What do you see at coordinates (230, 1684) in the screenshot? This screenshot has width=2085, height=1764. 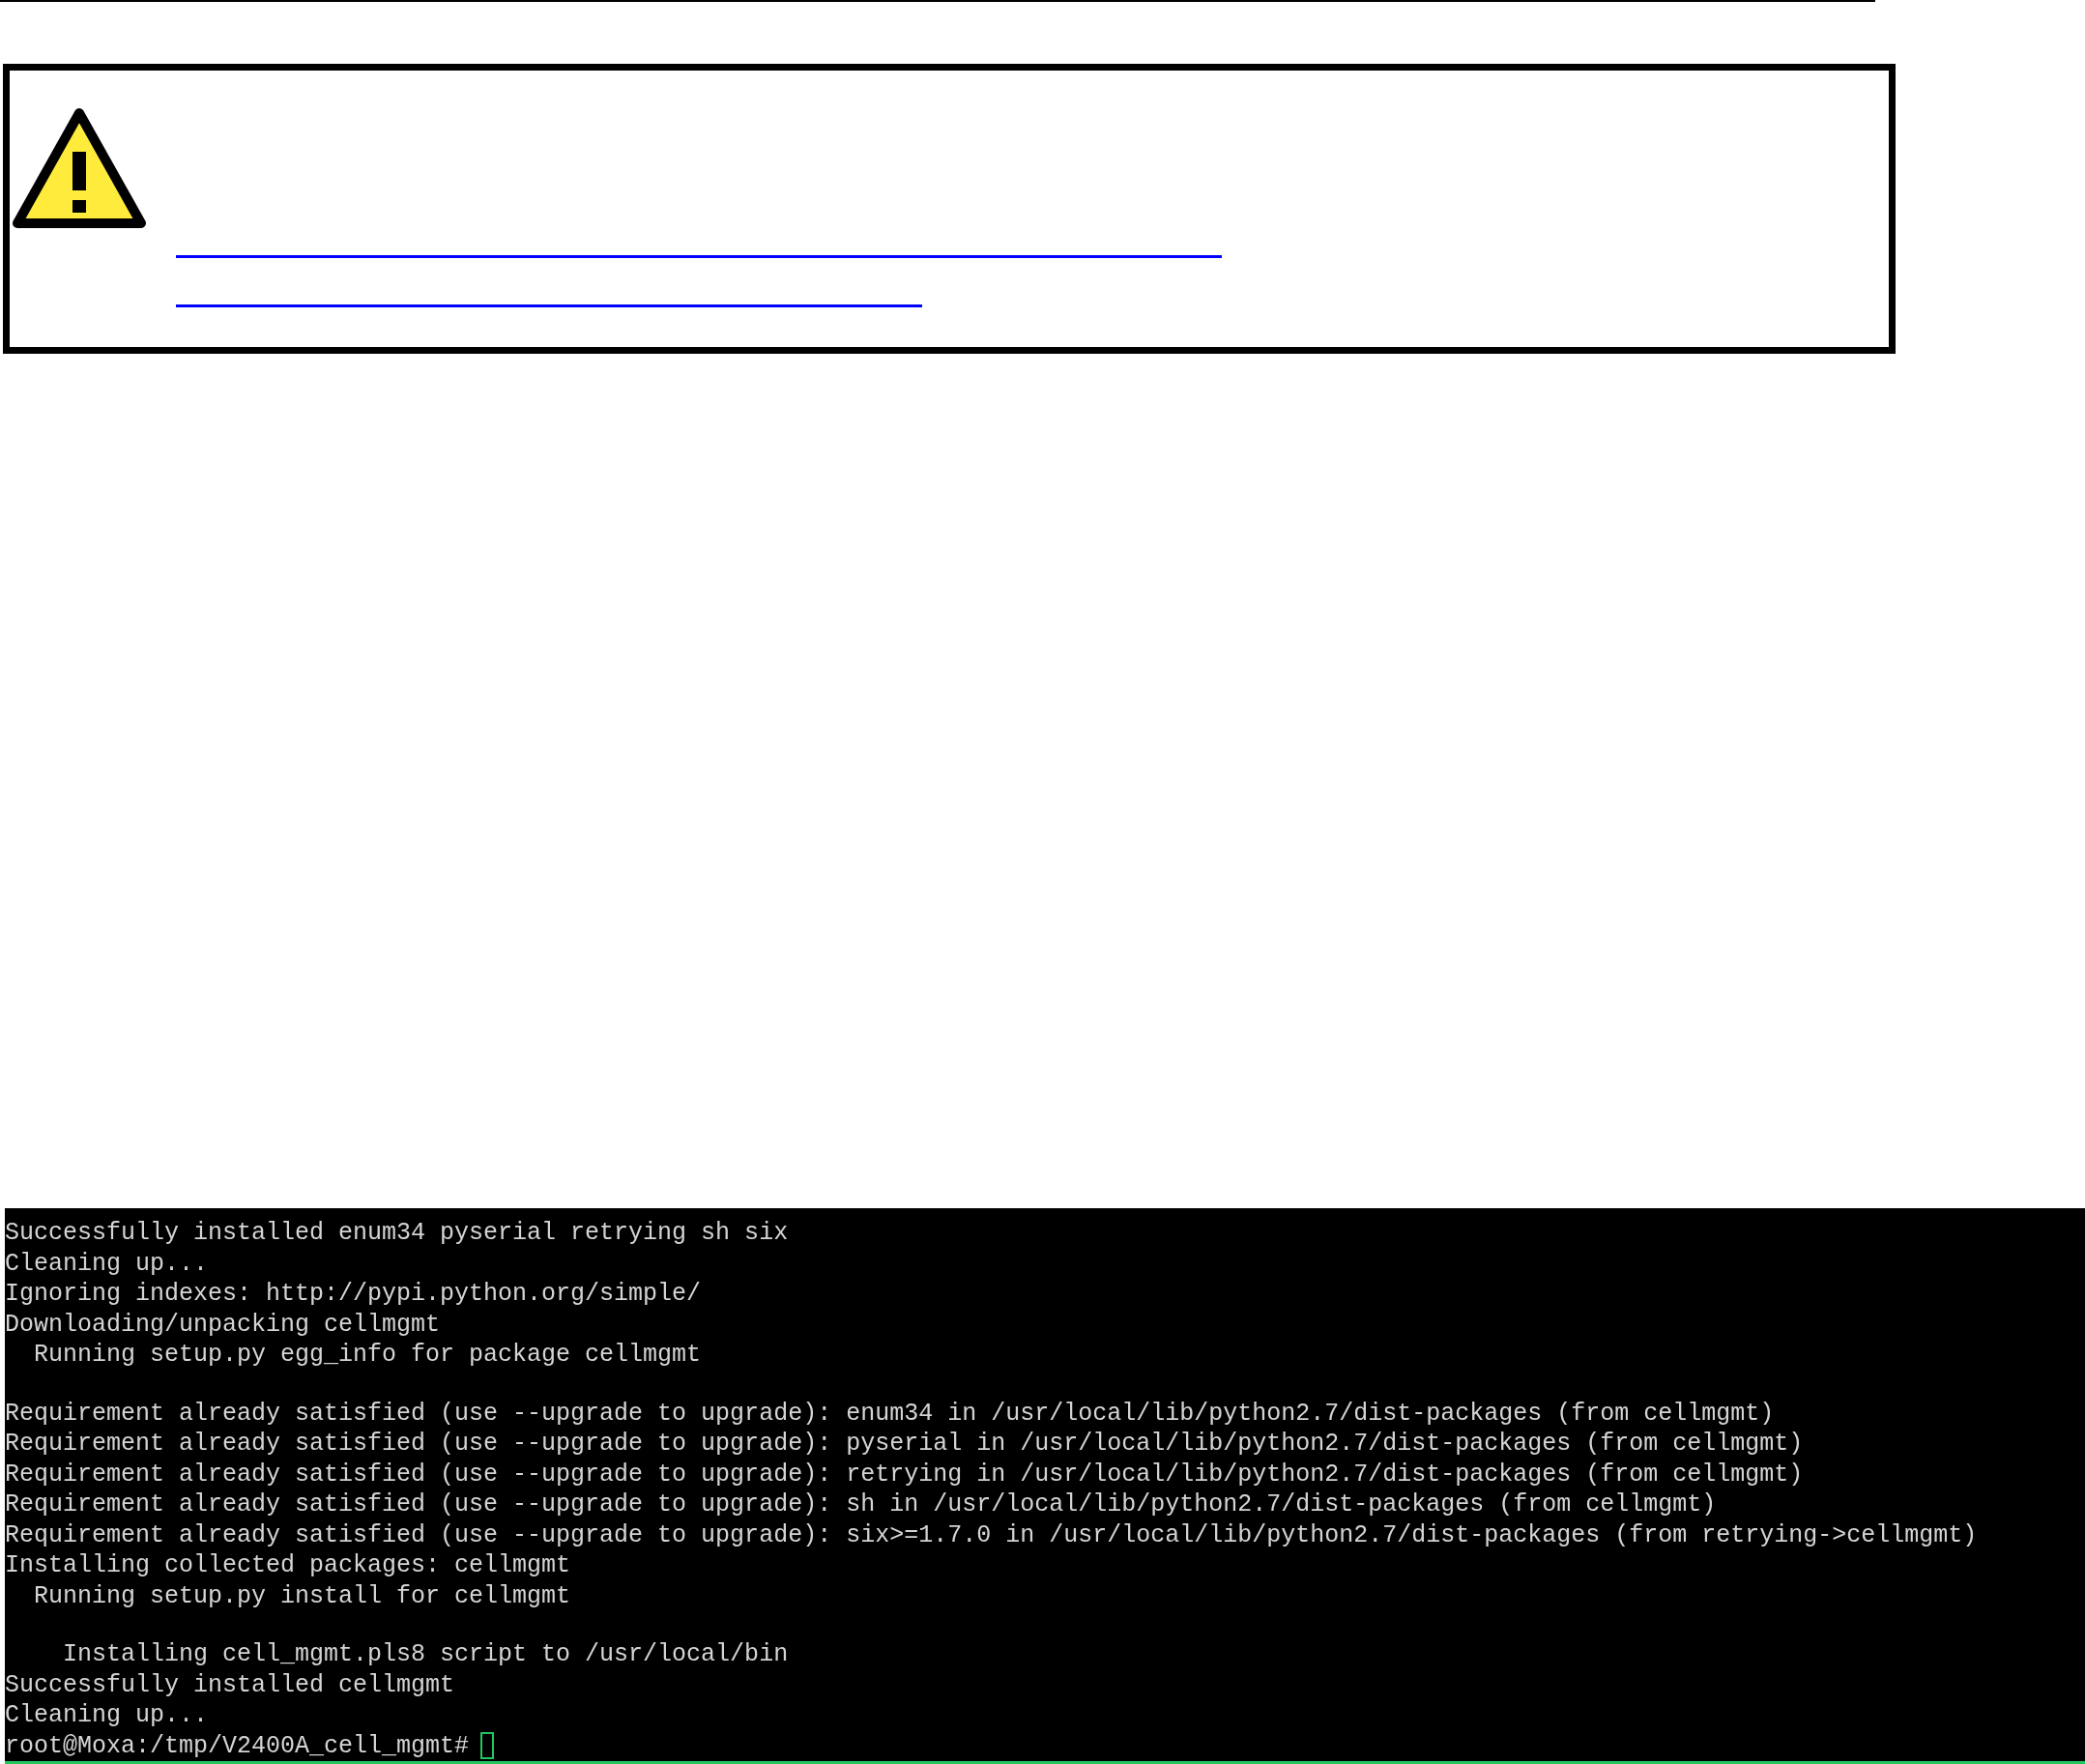 I see `terminal-line: Successfully installed cellmgmt` at bounding box center [230, 1684].